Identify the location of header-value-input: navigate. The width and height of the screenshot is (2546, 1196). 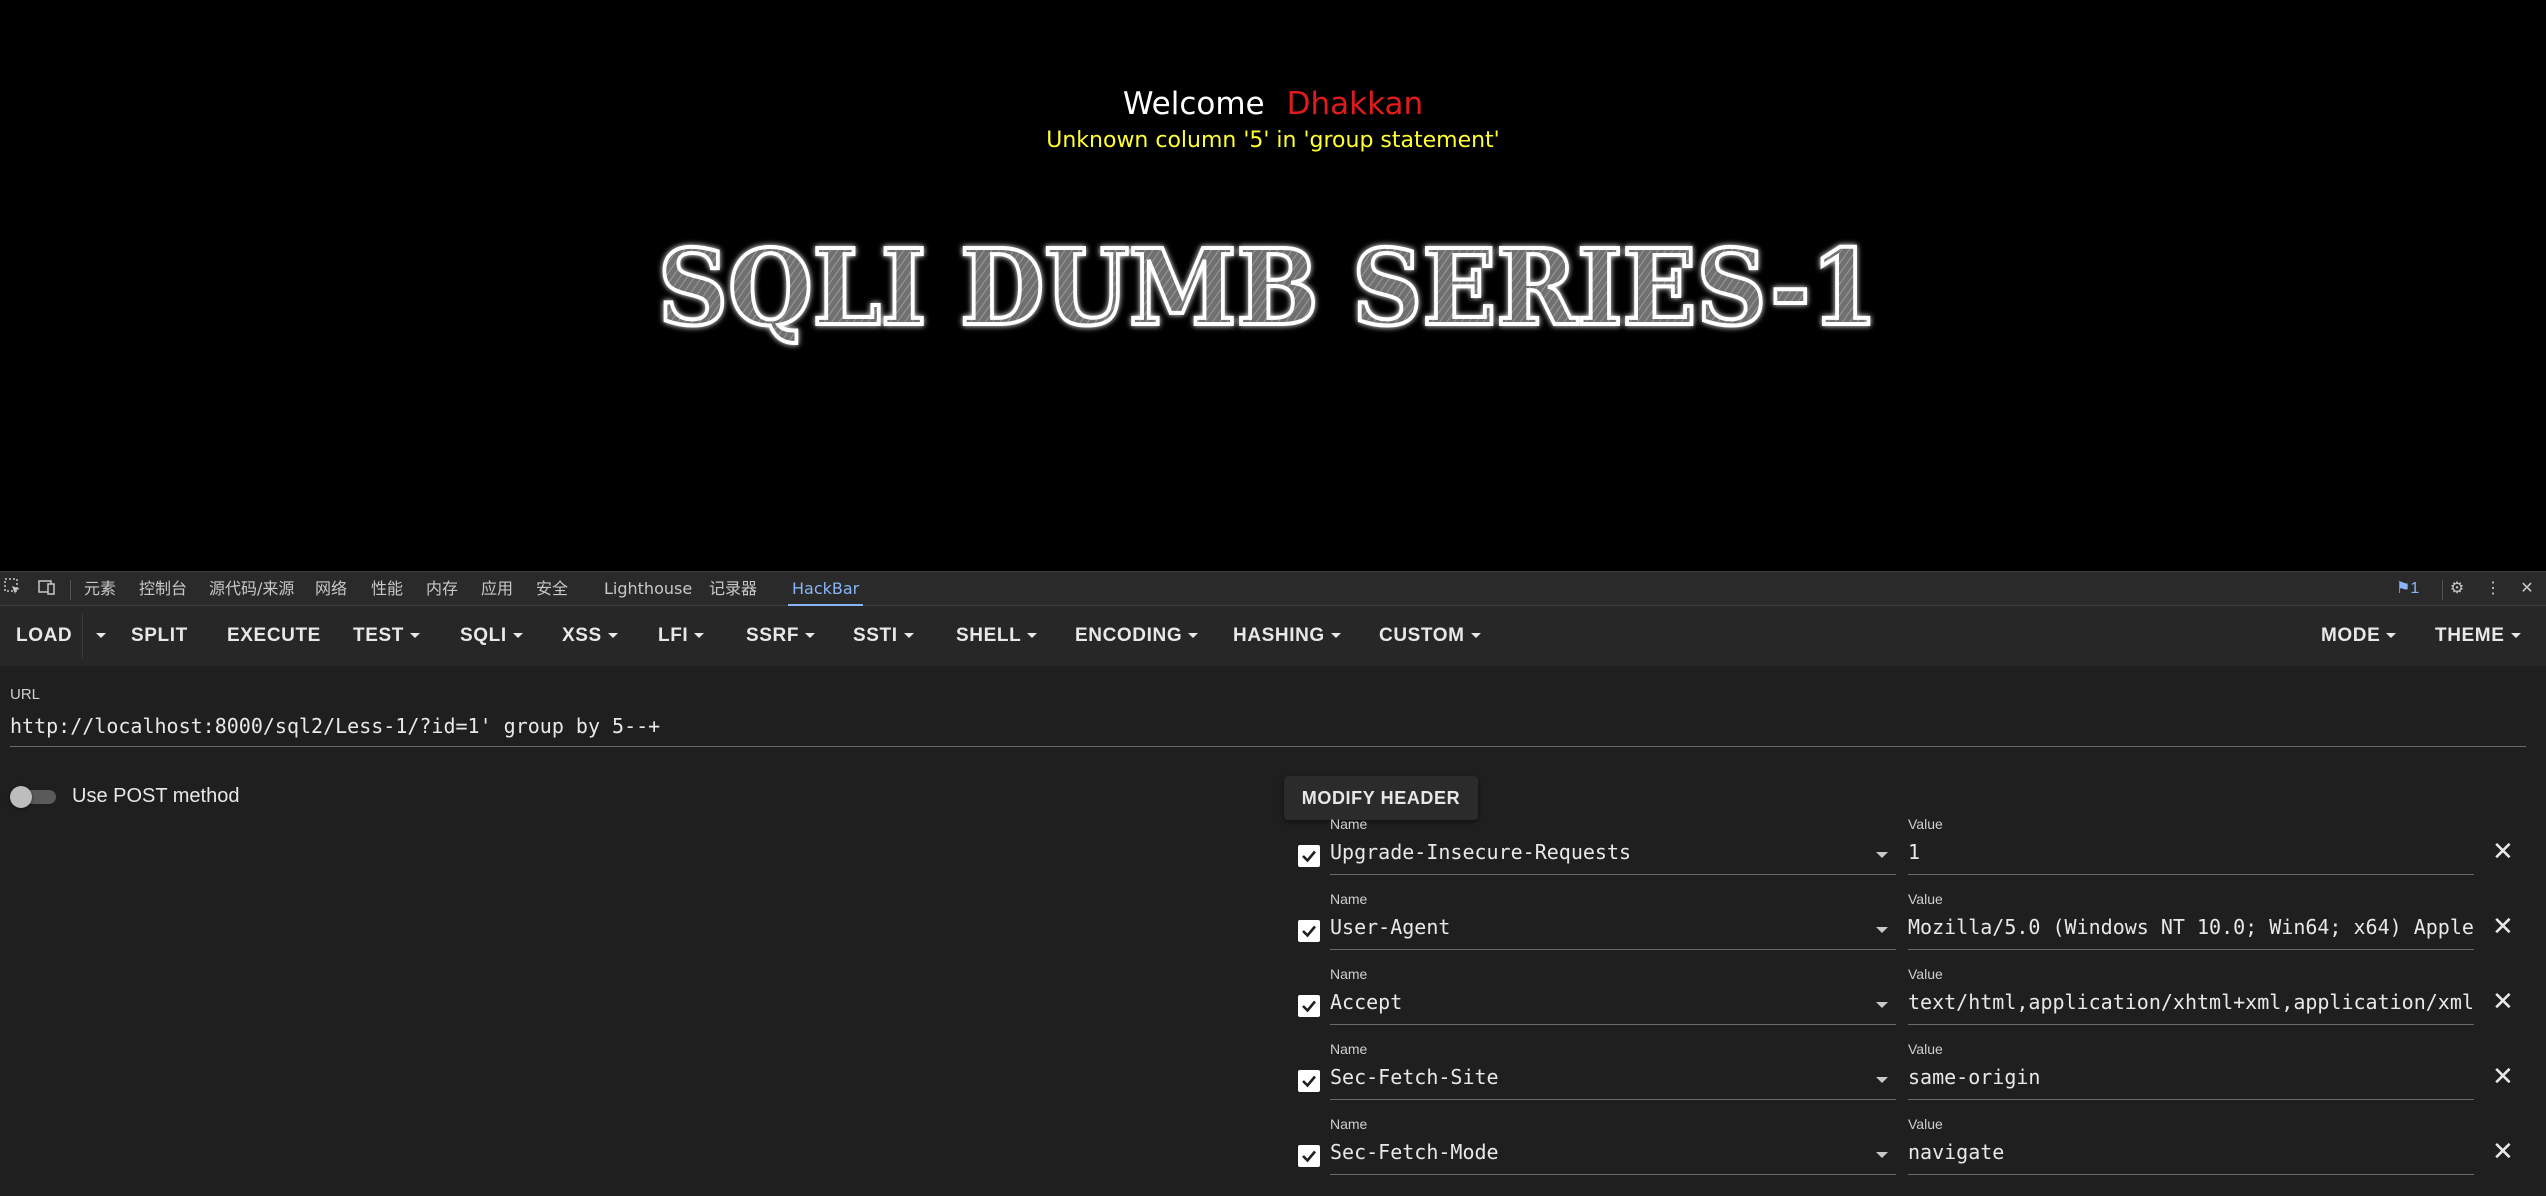
(2191, 1152).